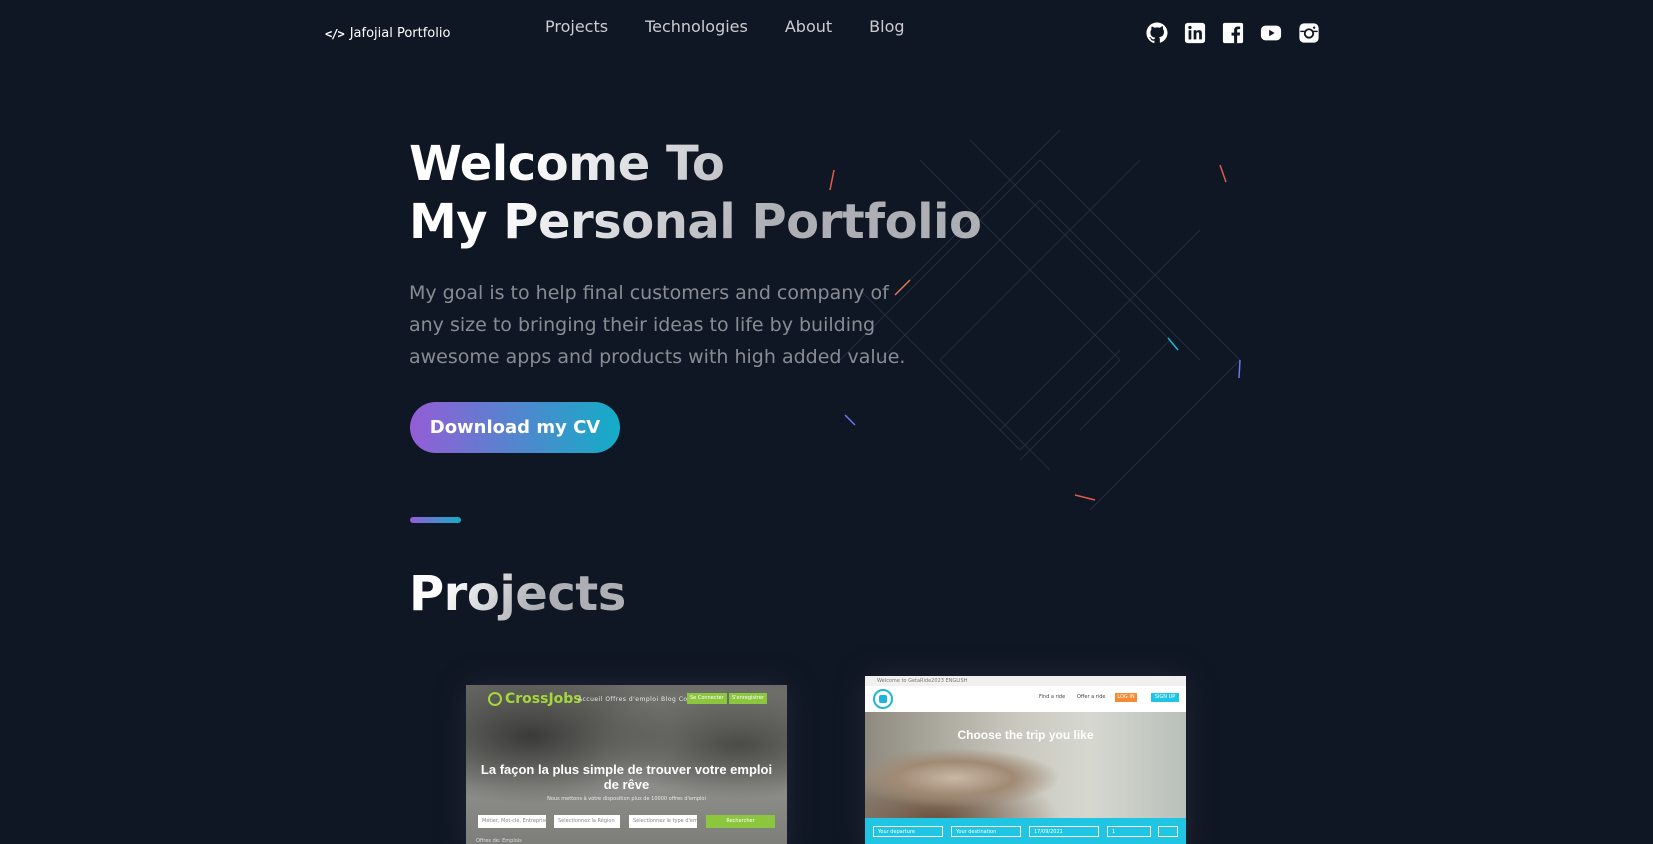  What do you see at coordinates (986, 831) in the screenshot?
I see `ride-destination-field: Your destination` at bounding box center [986, 831].